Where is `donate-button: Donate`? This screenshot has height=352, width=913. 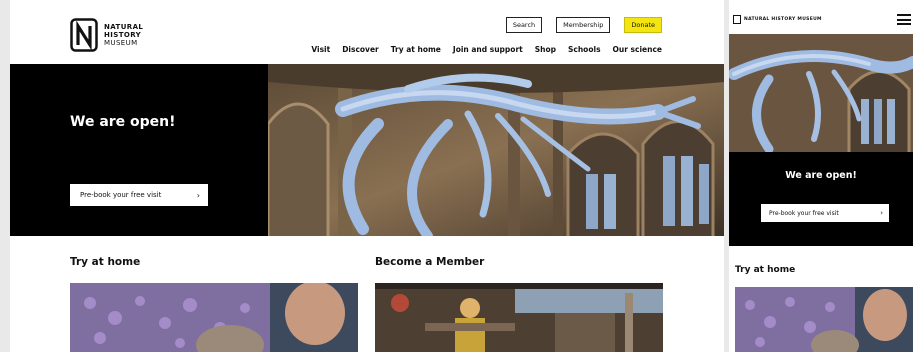 donate-button: Donate is located at coordinates (643, 25).